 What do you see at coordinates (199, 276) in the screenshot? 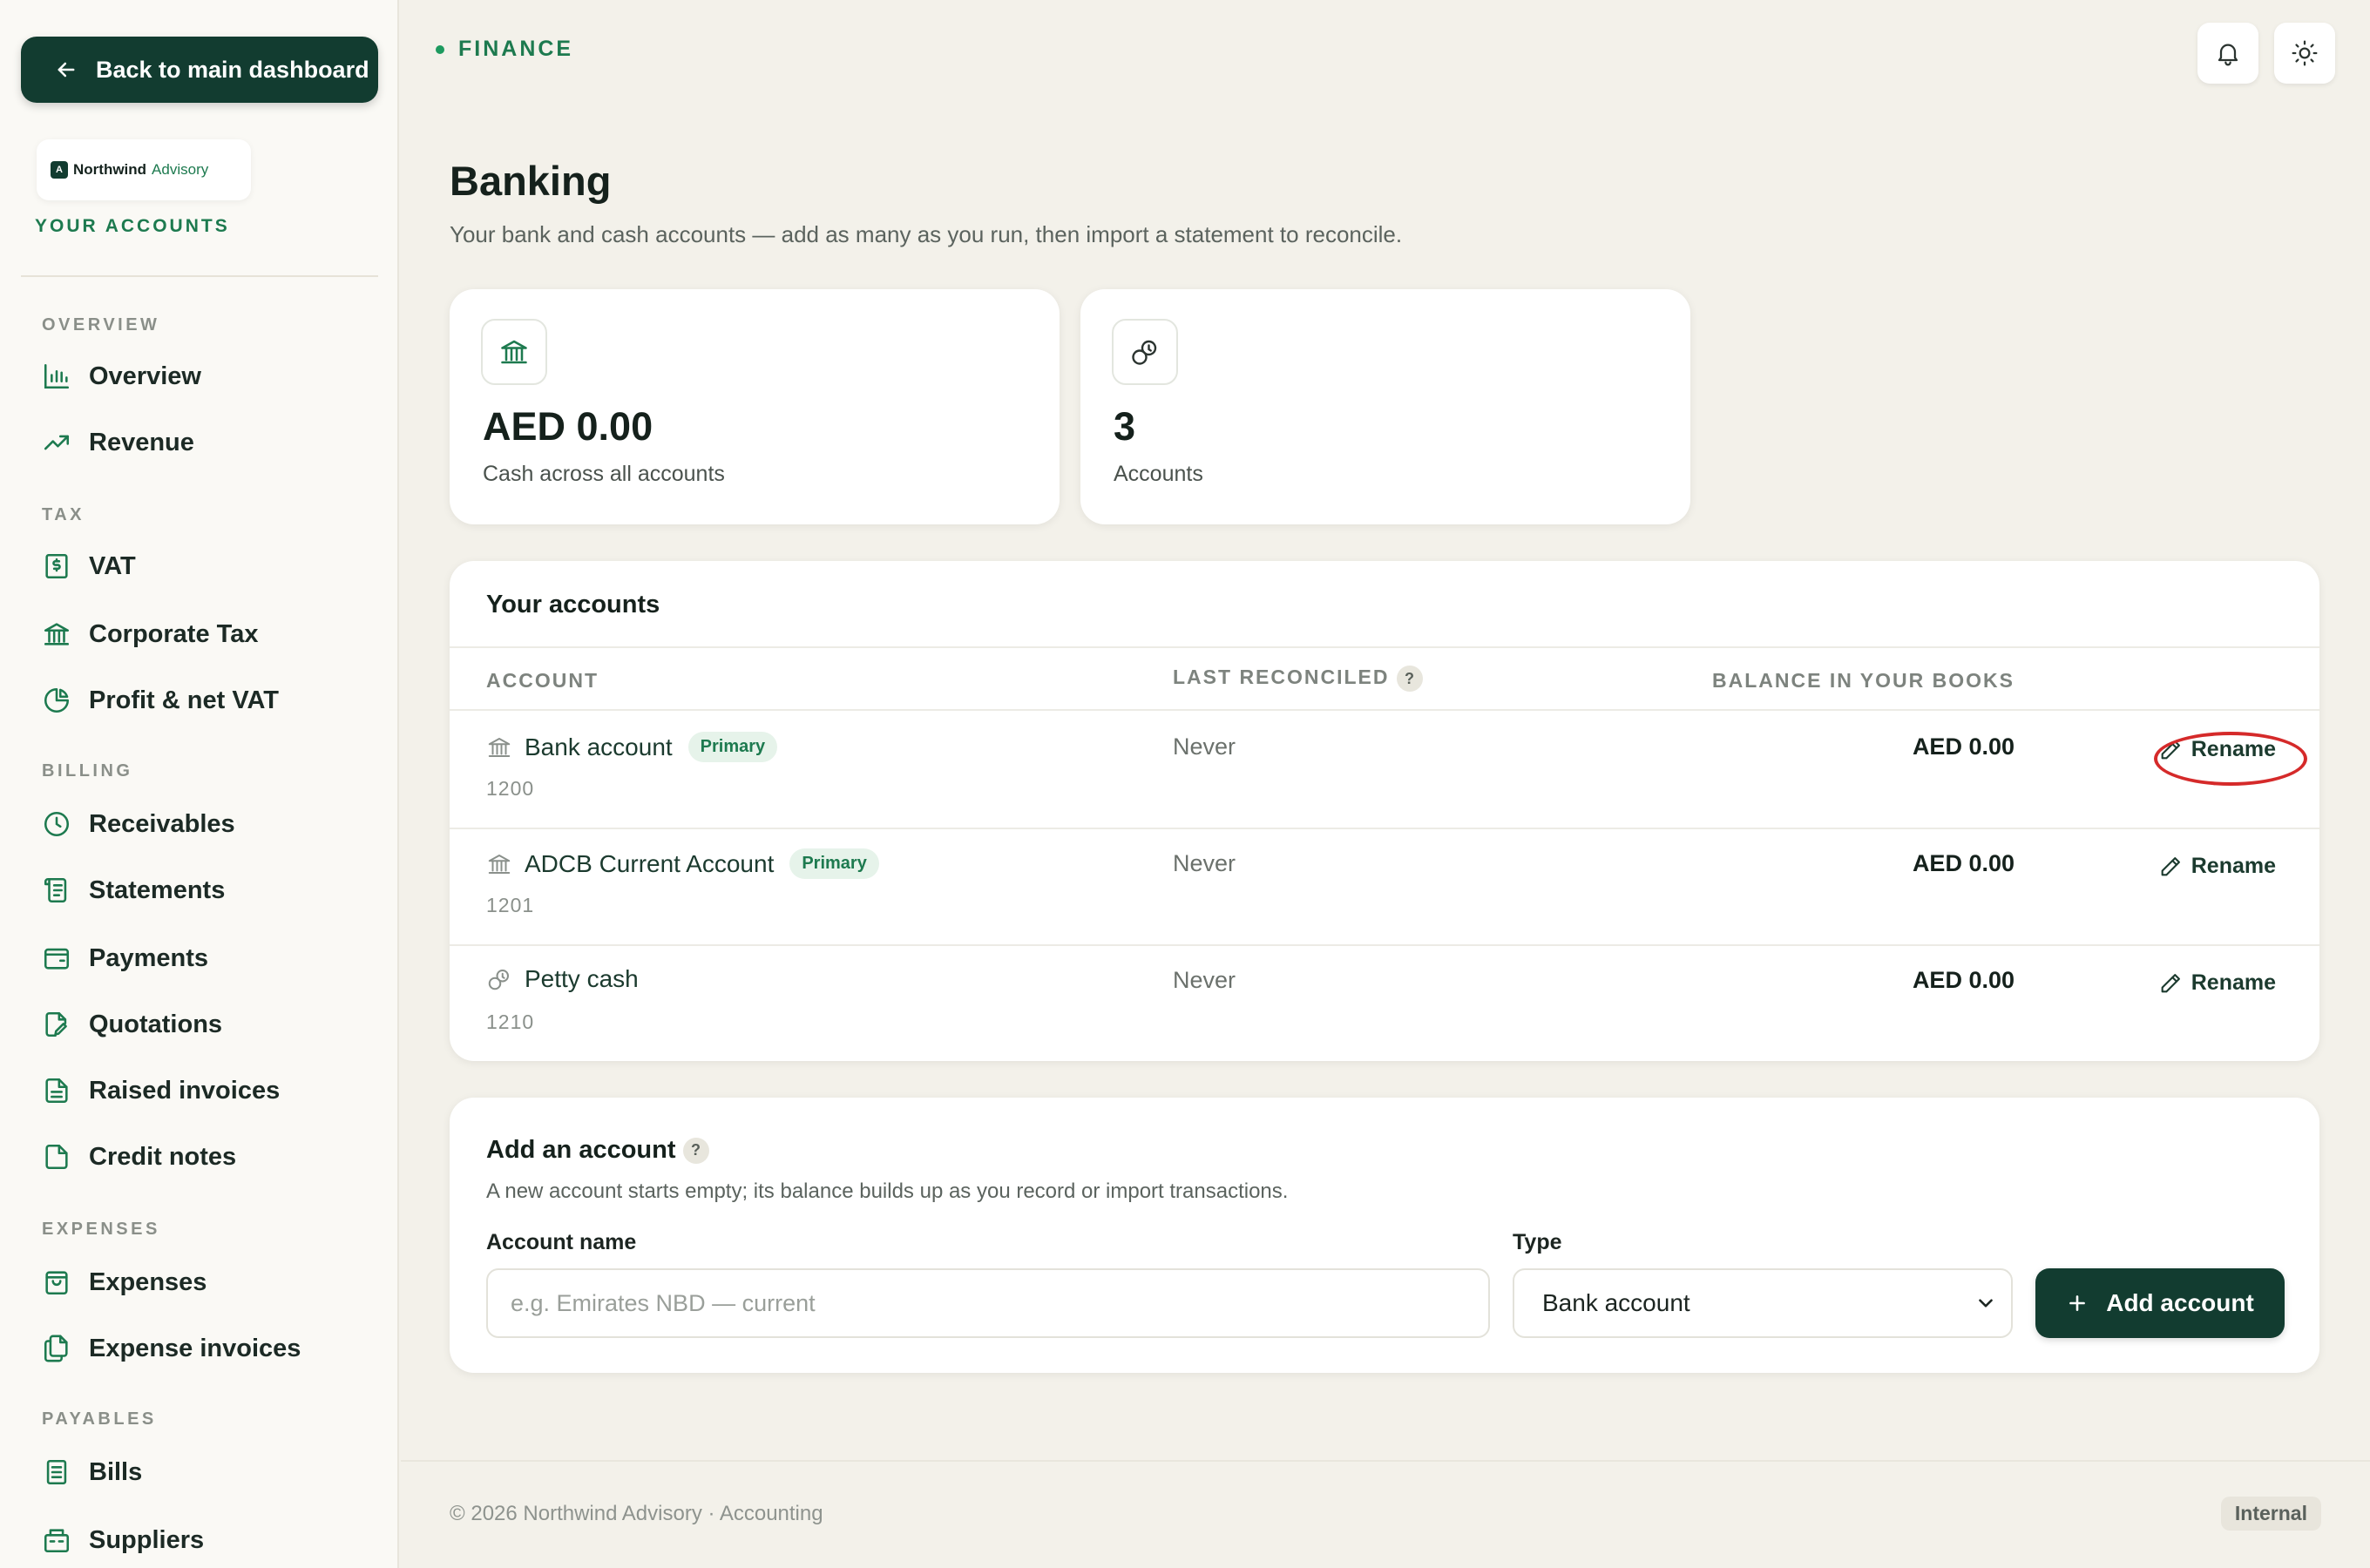
I see `sidebar-divider` at bounding box center [199, 276].